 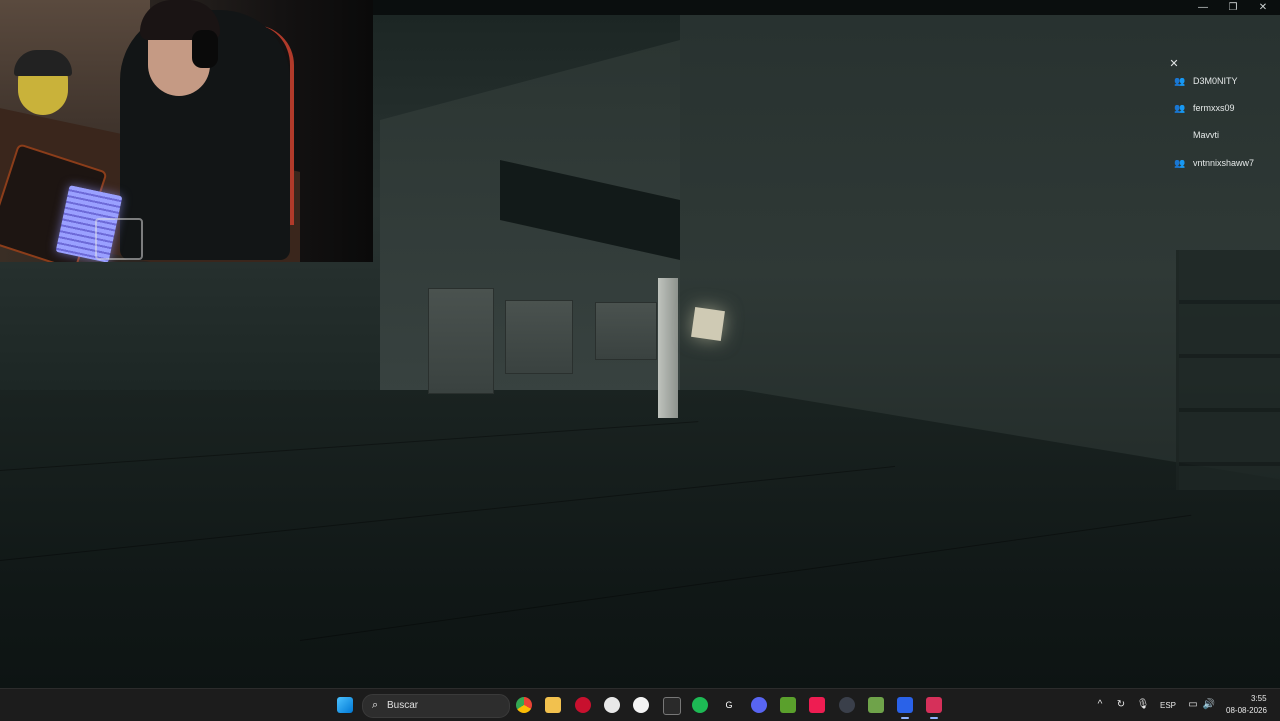 I want to click on sync-icon: ↻, so click(x=1121, y=705).